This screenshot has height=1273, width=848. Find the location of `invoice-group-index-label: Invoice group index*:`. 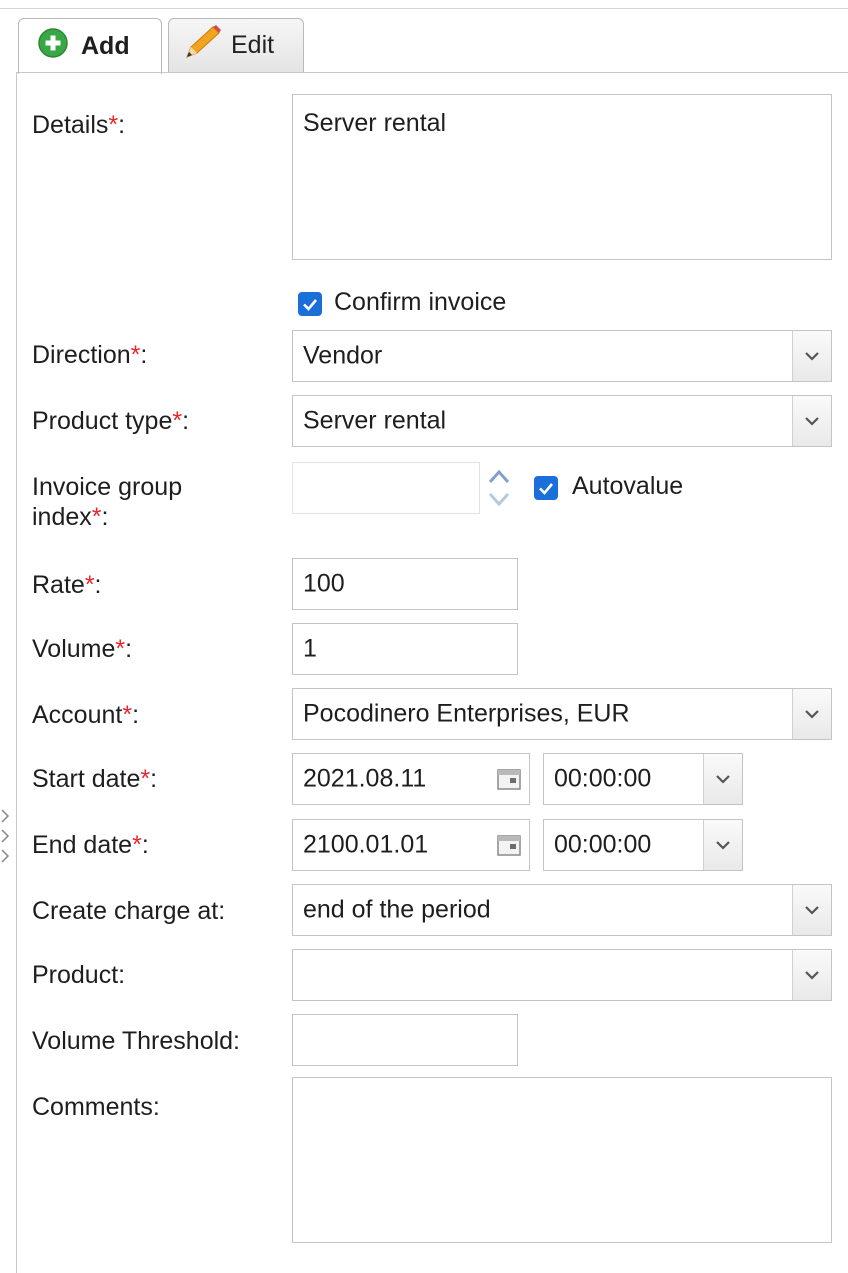

invoice-group-index-label: Invoice group index*: is located at coordinates (107, 502).